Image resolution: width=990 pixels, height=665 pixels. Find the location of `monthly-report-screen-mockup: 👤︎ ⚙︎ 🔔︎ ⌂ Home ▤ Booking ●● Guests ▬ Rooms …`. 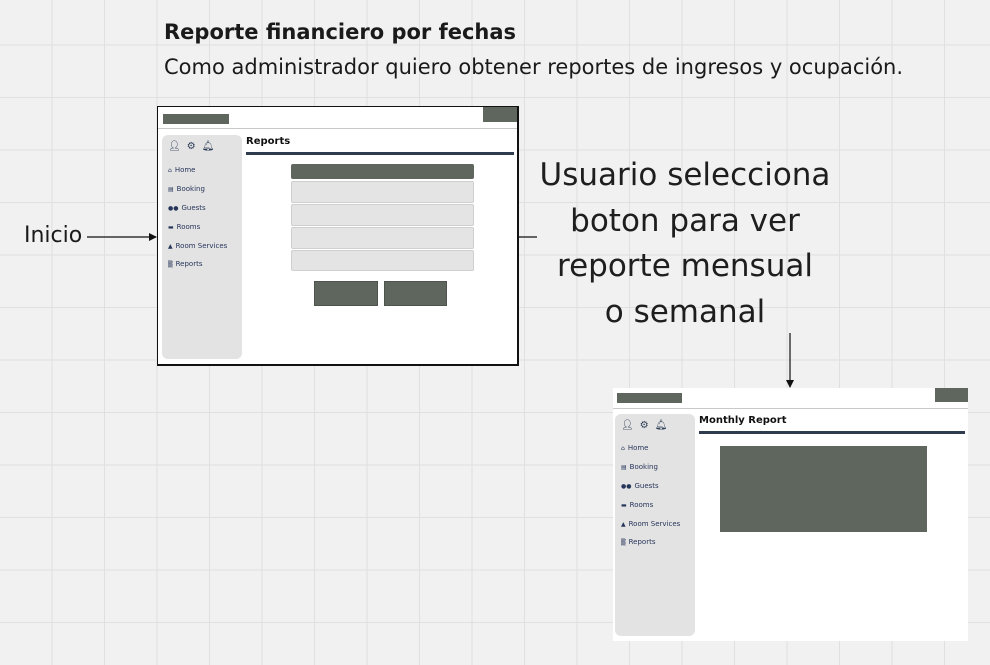

monthly-report-screen-mockup: 👤︎ ⚙︎ 🔔︎ ⌂ Home ▤ Booking ●● Guests ▬ Rooms … is located at coordinates (790, 514).